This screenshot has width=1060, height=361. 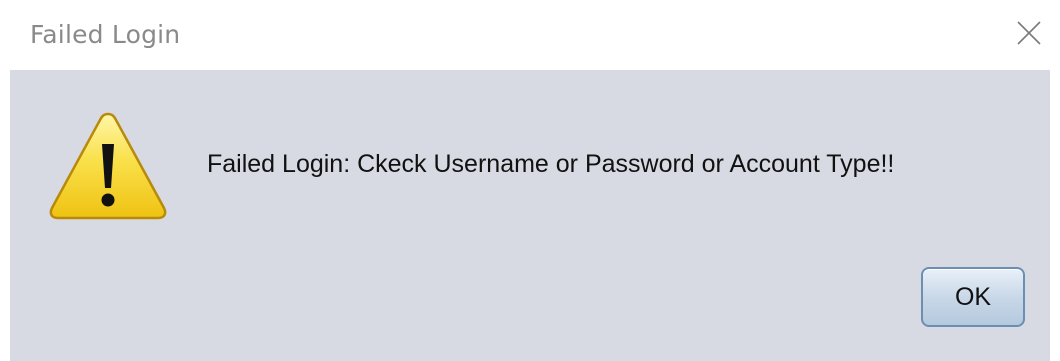 I want to click on ok-button-label: OK, so click(x=973, y=296).